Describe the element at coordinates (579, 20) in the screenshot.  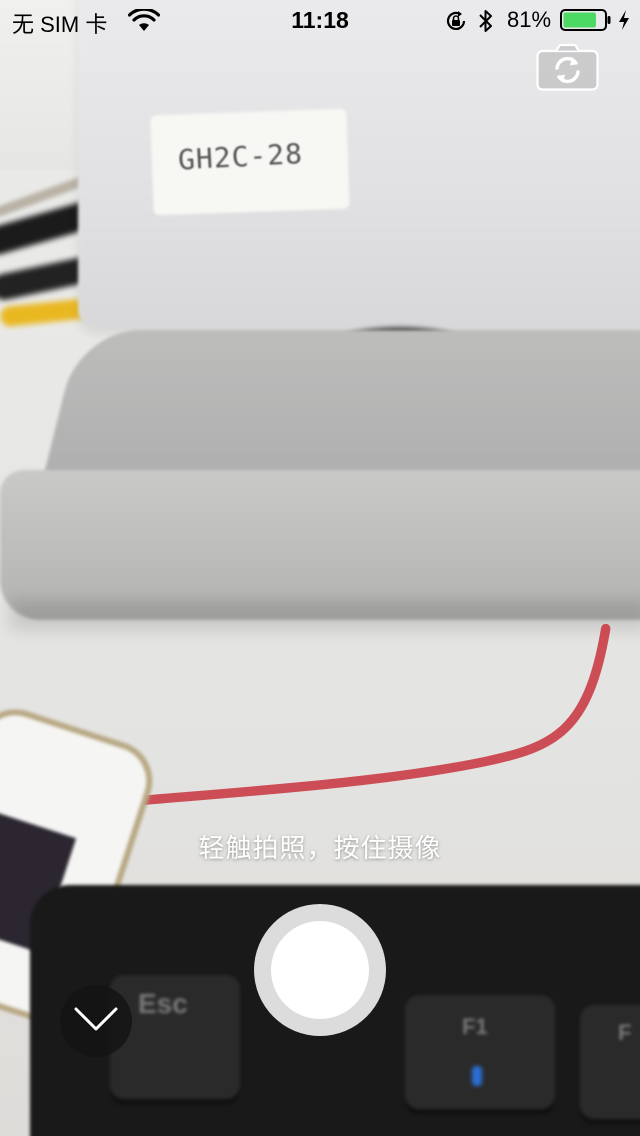
I see `battery-level-fill` at that location.